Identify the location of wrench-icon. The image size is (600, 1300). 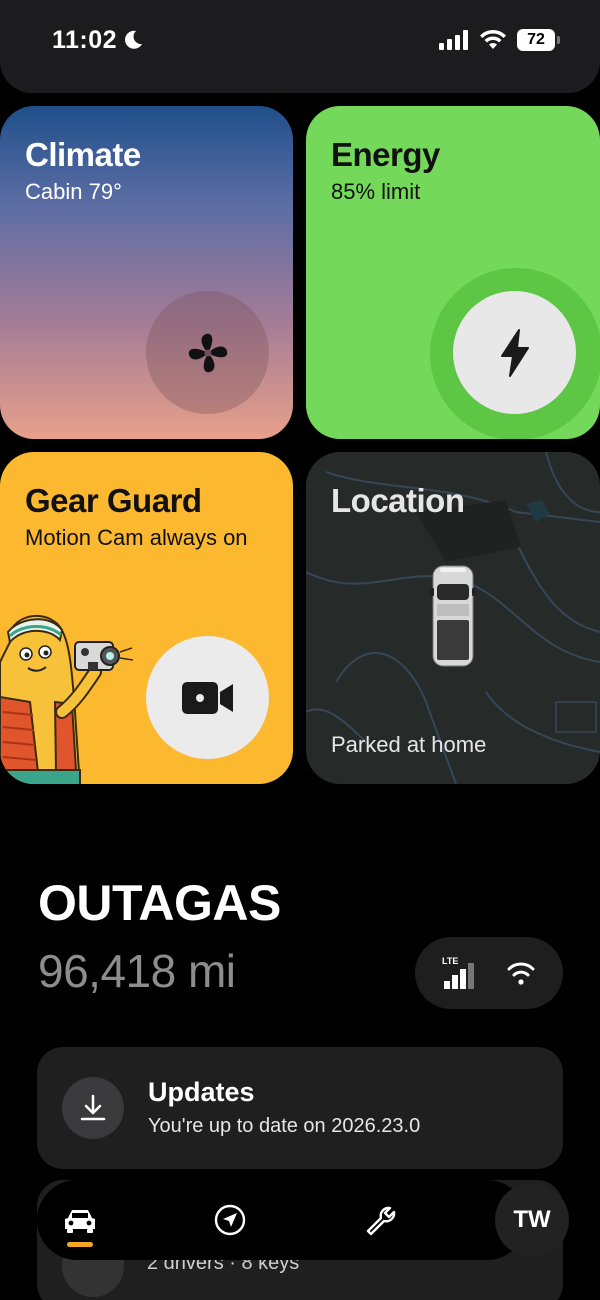
(380, 1220).